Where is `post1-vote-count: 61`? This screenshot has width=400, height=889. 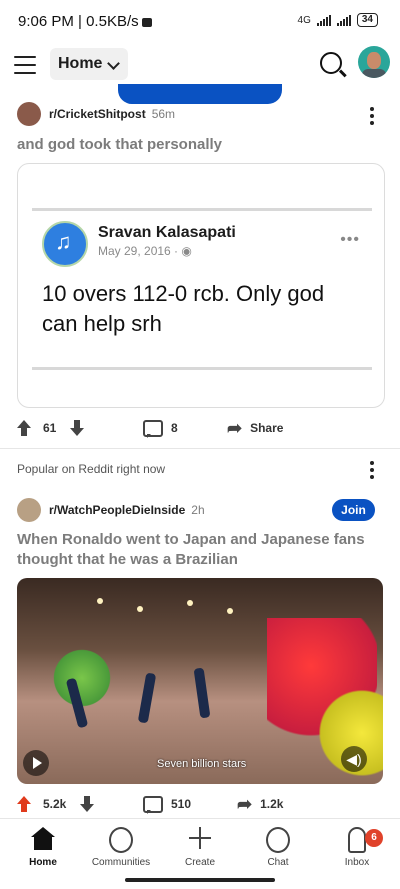
post1-vote-count: 61 is located at coordinates (50, 428).